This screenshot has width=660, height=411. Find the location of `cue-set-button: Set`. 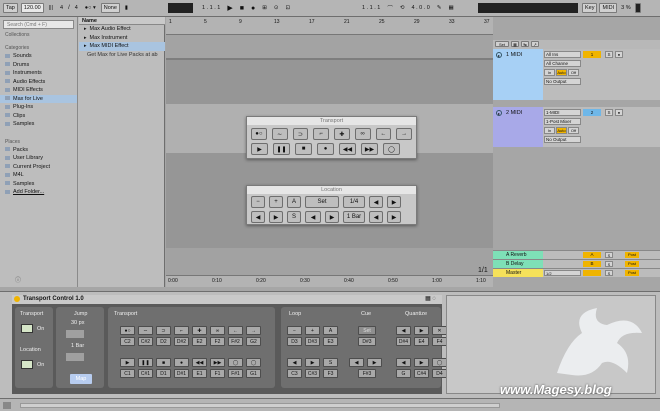

cue-set-button: Set is located at coordinates (367, 330).